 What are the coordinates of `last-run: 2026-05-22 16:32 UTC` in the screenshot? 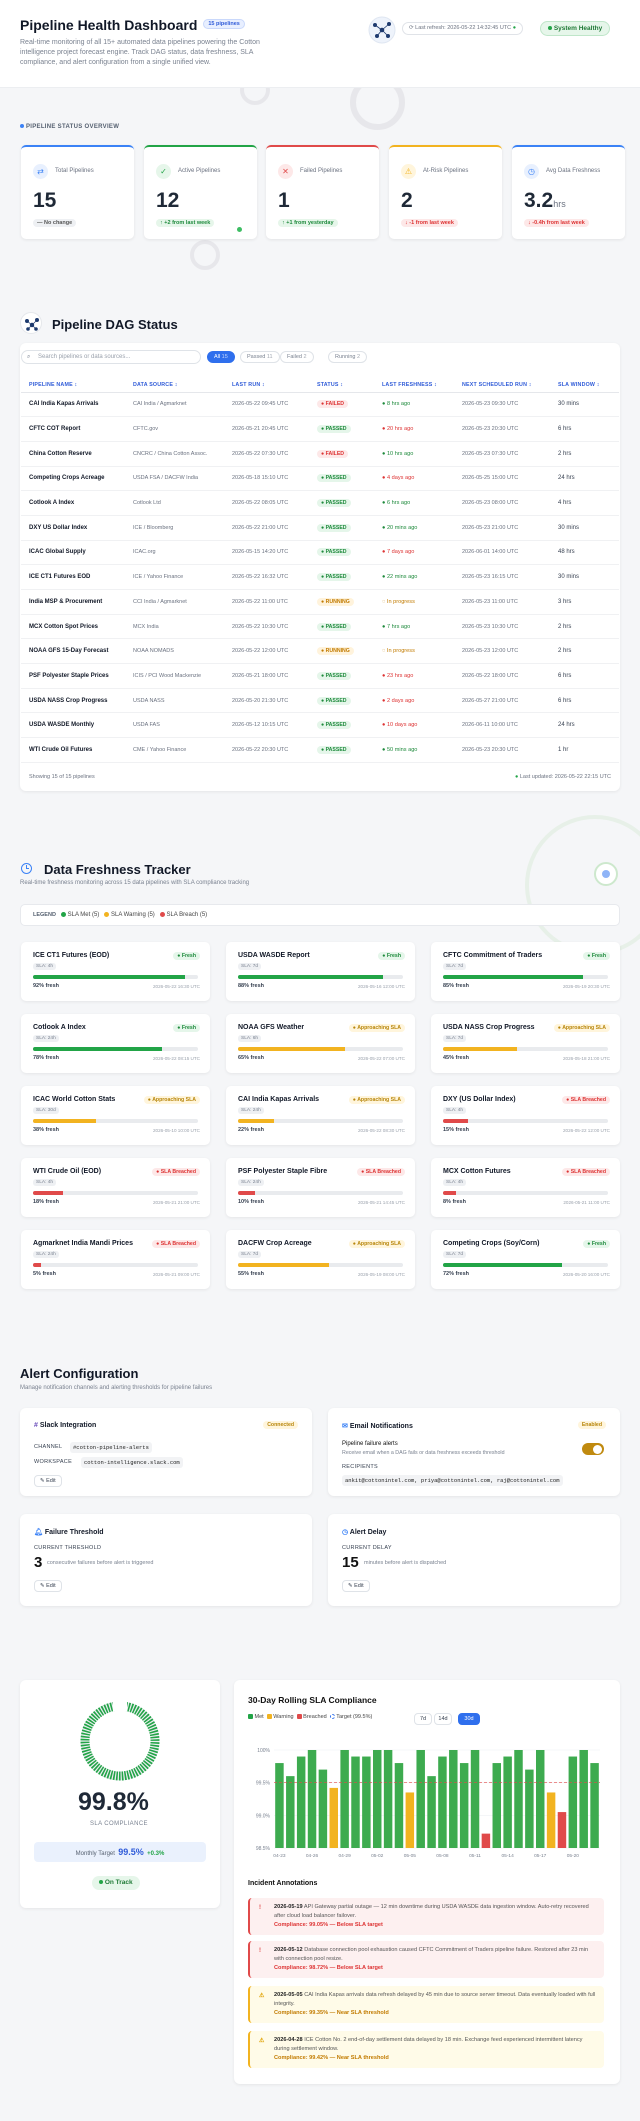 It's located at (266, 577).